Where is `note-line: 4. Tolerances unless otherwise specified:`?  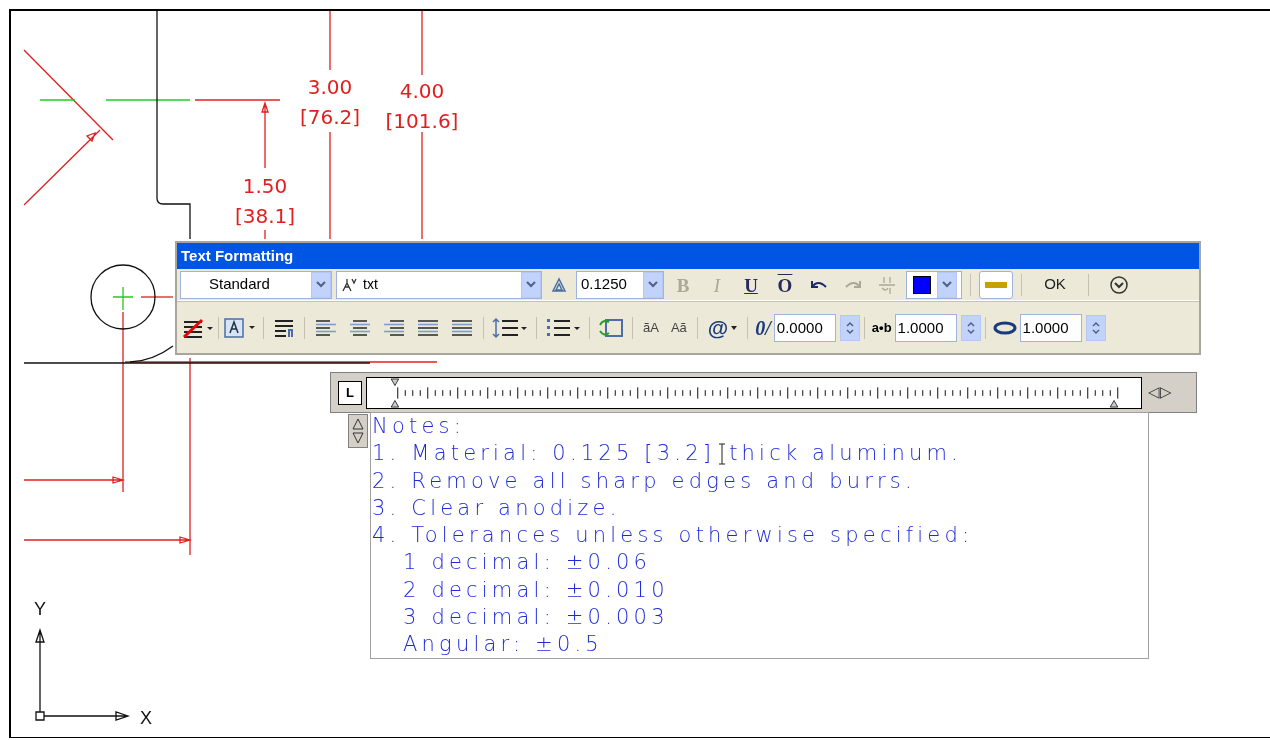 note-line: 4. Tolerances unless otherwise specified: is located at coordinates (673, 536).